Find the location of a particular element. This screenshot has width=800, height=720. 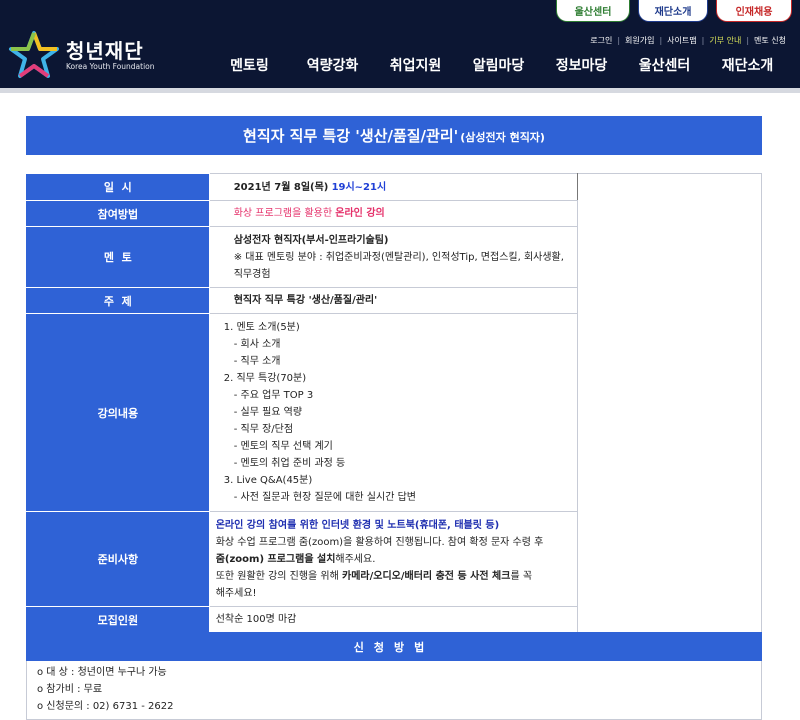

recruit-label: 모집인원 is located at coordinates (118, 619).